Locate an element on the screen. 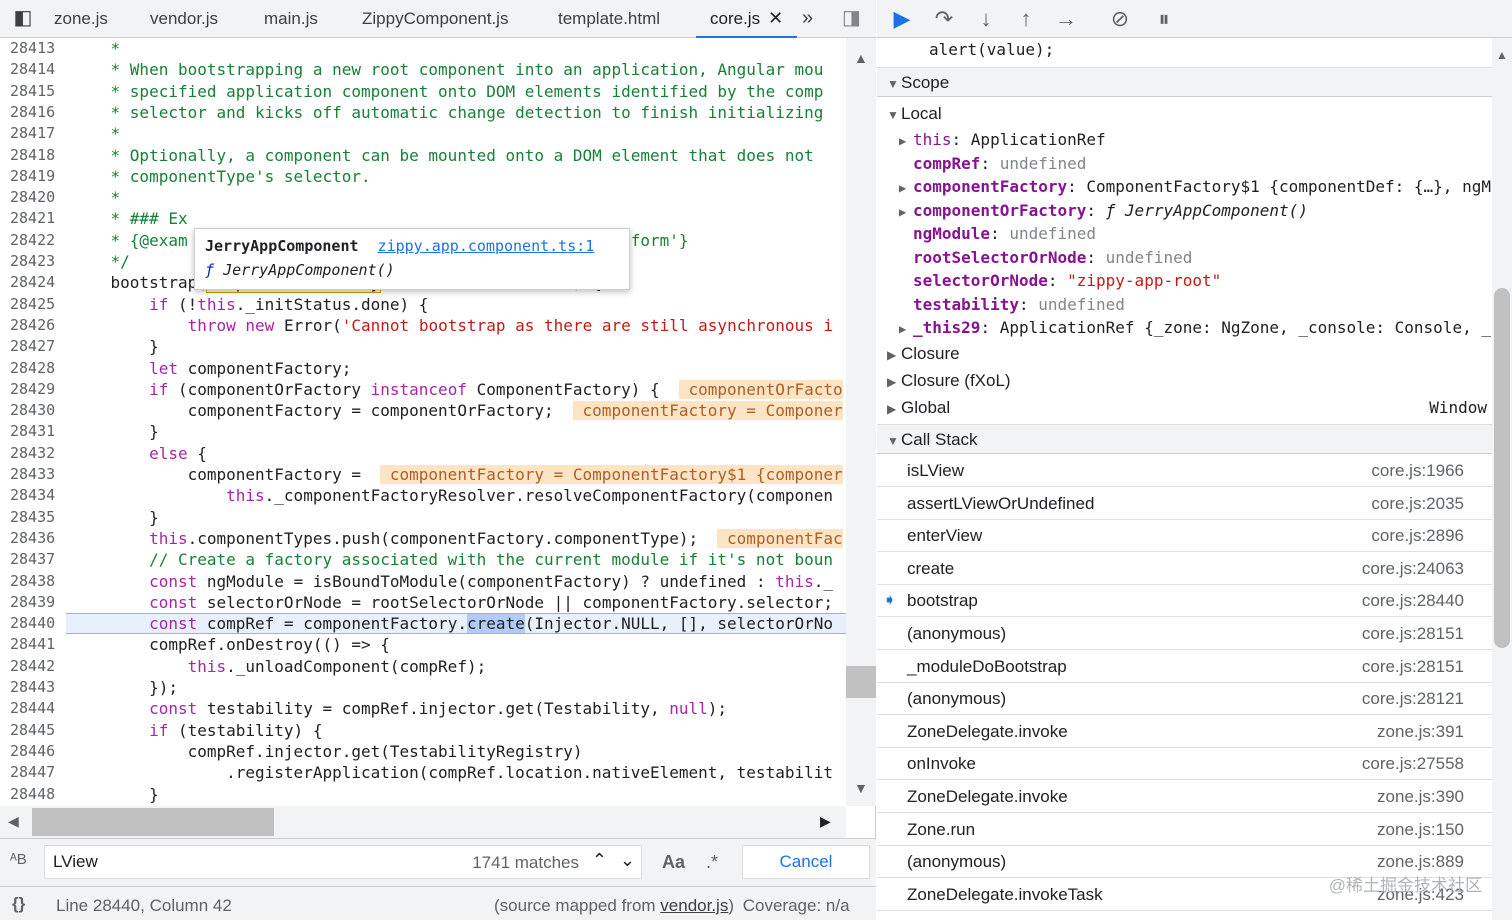  call-frame: enterView core.js:2896 is located at coordinates (1184, 536).